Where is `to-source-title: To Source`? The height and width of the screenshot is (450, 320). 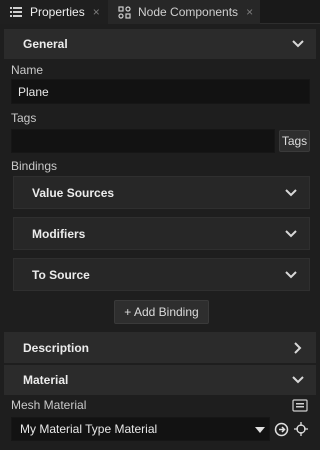
to-source-title: To Source is located at coordinates (61, 274).